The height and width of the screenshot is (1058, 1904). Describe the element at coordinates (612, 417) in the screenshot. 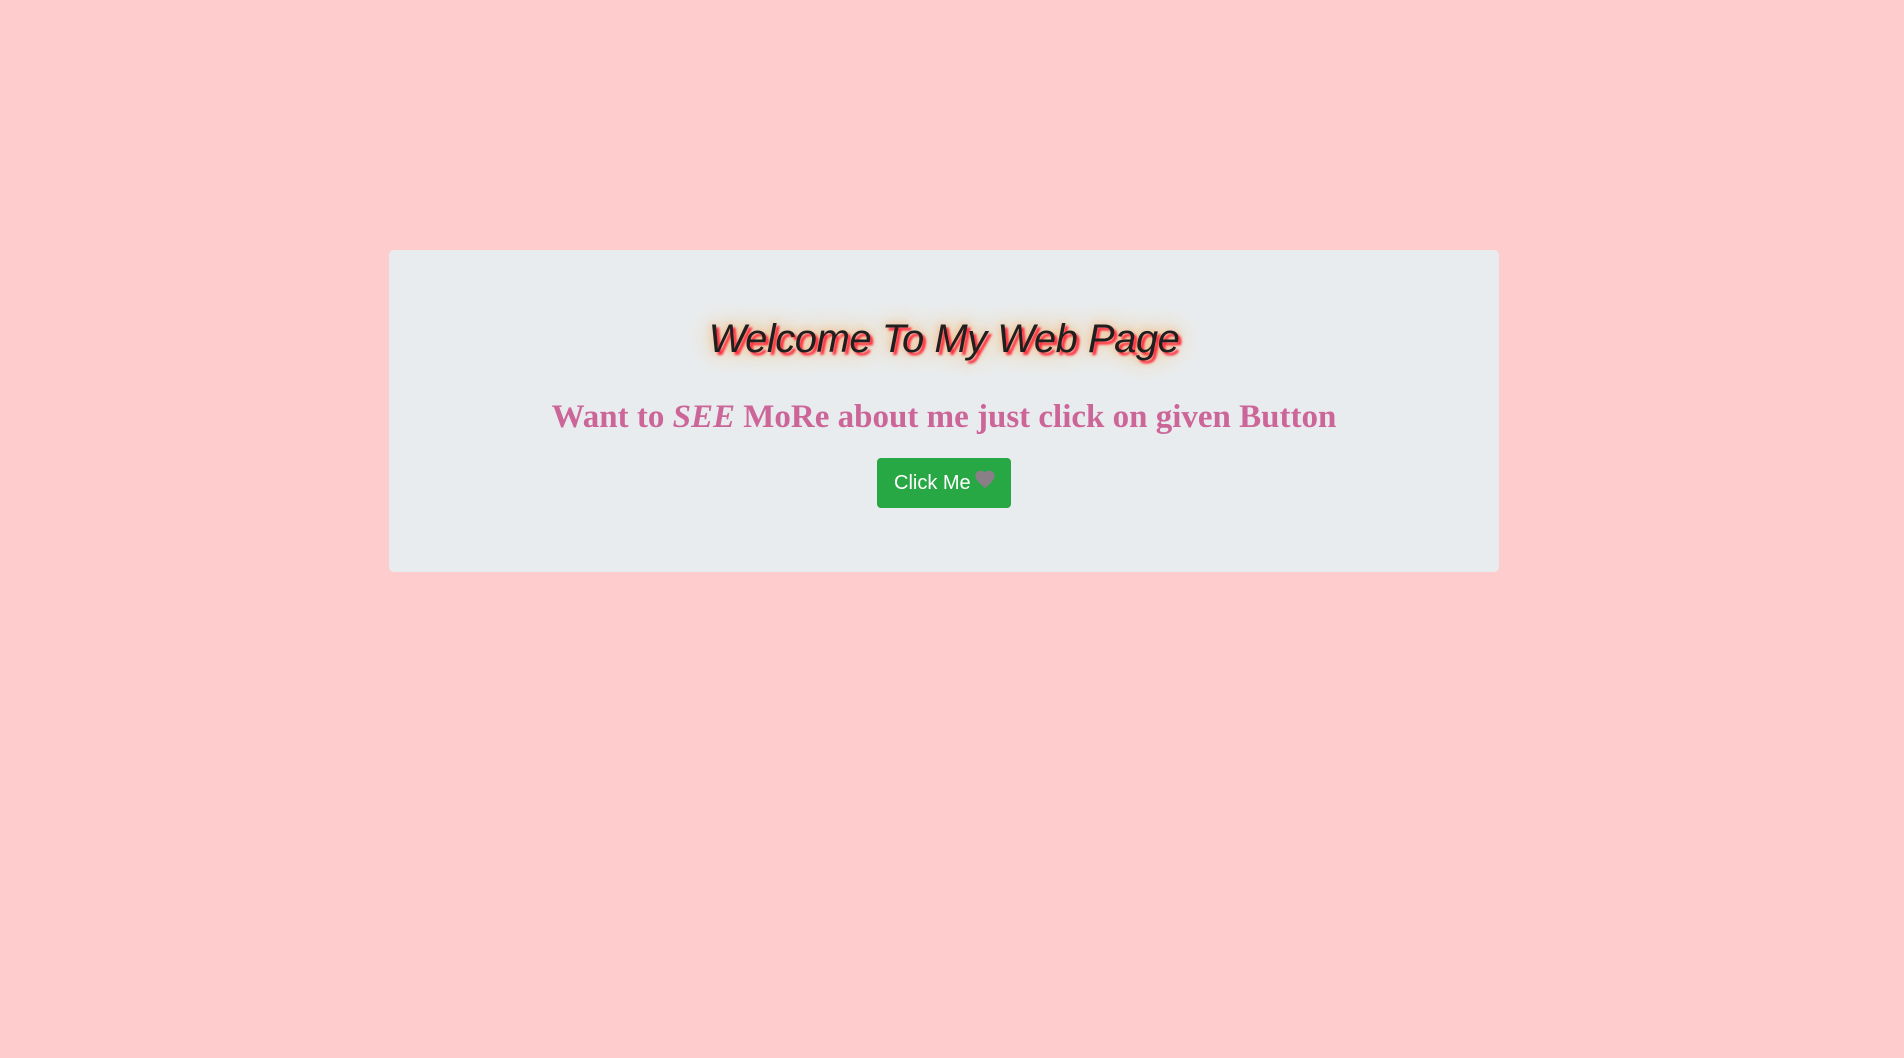

I see `subtitle-prefix: Want to` at that location.